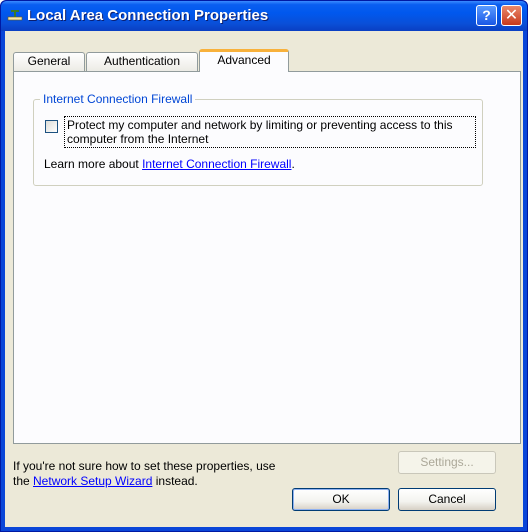 Image resolution: width=528 pixels, height=532 pixels. I want to click on help-button: ?, so click(486, 15).